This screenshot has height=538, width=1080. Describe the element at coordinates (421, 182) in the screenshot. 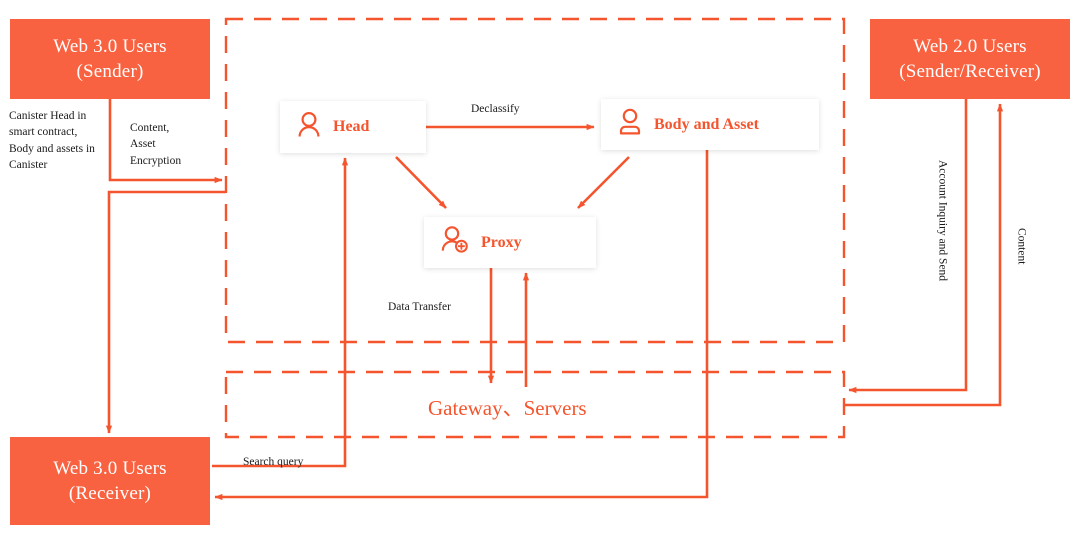

I see `edge-head-to-proxy` at that location.